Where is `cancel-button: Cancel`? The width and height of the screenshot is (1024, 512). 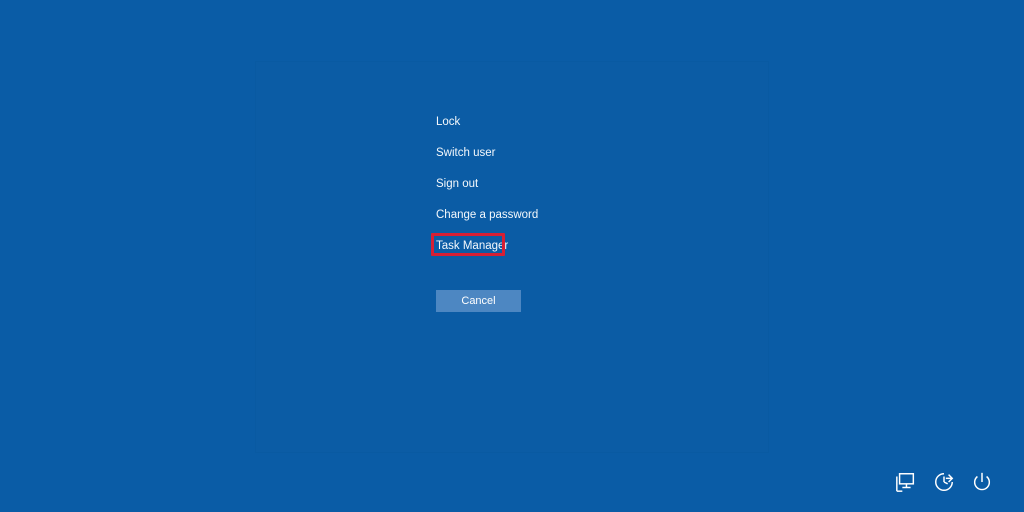
cancel-button: Cancel is located at coordinates (478, 301).